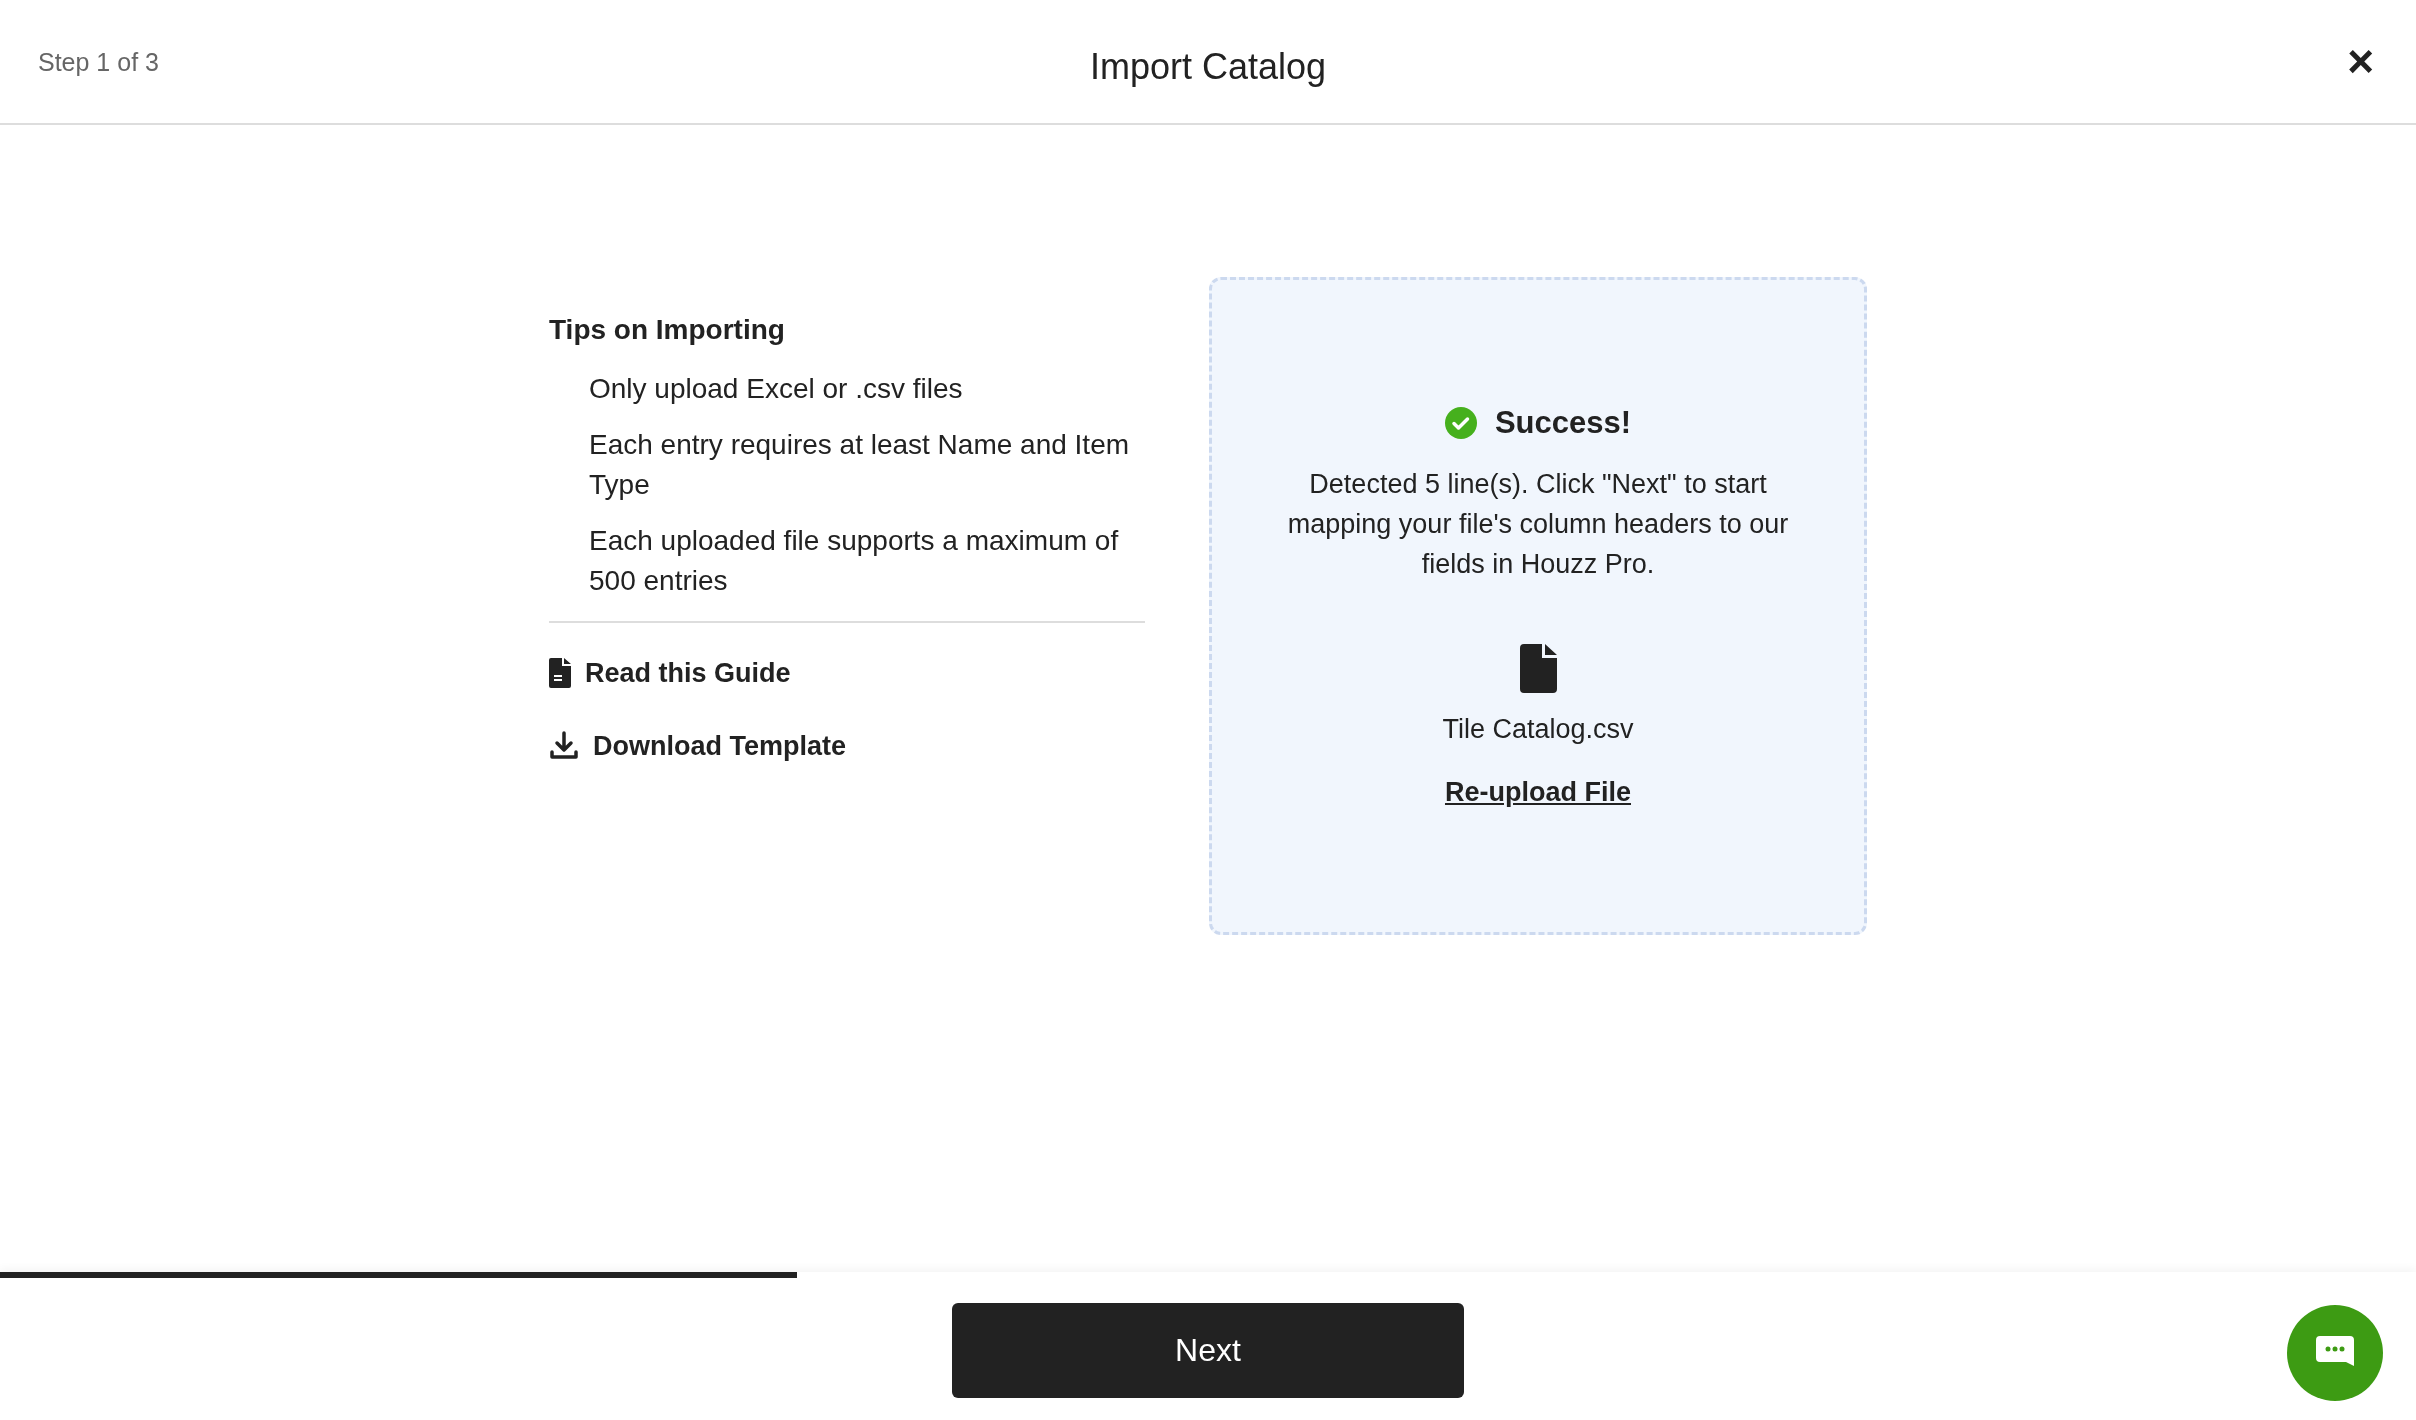 This screenshot has width=2416, height=1420. I want to click on close-button: ×, so click(2360, 61).